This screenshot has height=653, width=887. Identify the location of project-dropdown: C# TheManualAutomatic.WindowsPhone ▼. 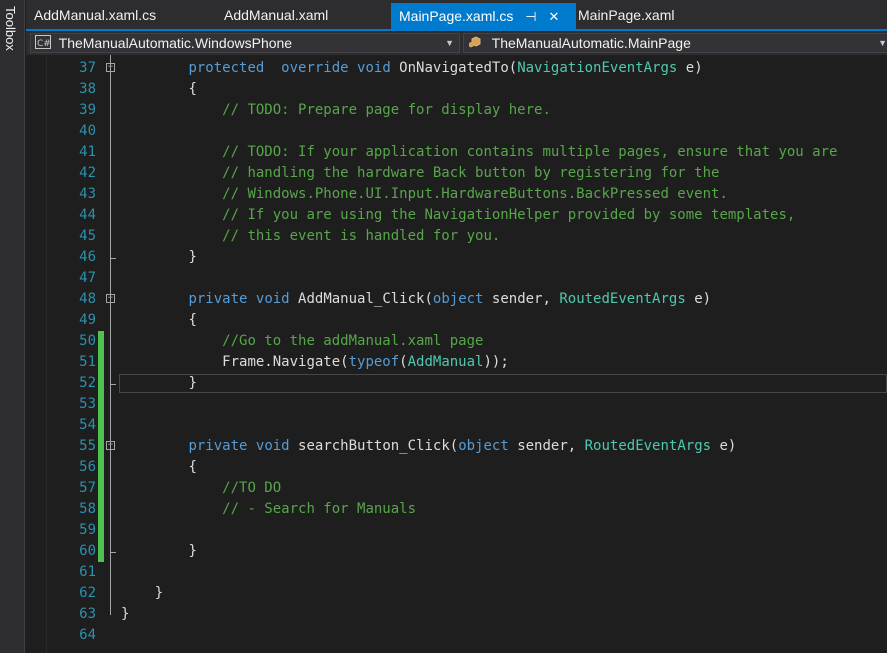
(245, 43).